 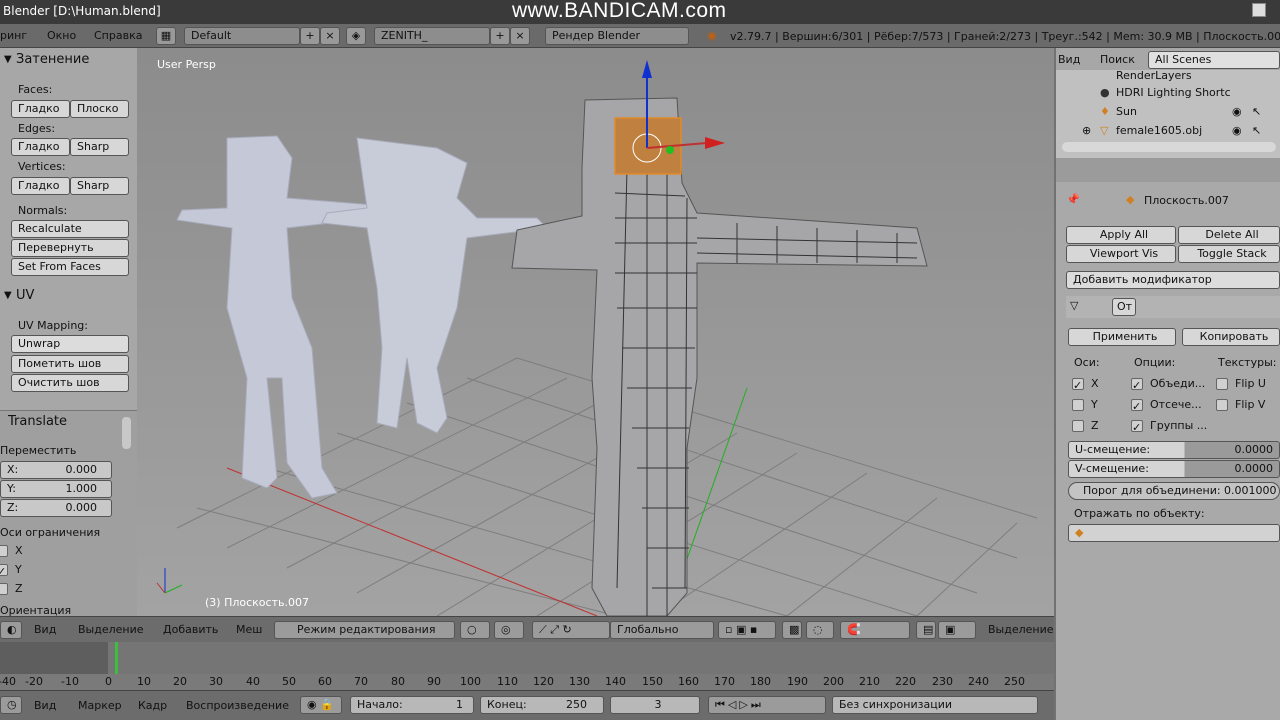 I want to click on add-scene-icon: +, so click(x=500, y=36).